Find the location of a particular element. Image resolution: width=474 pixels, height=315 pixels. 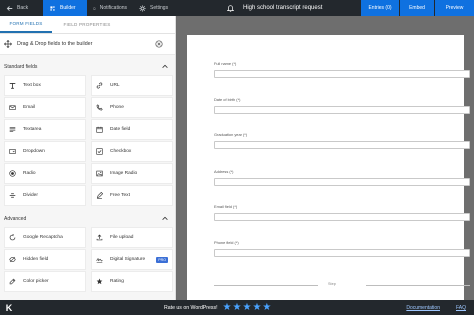

field-label: Textarea is located at coordinates (32, 129).